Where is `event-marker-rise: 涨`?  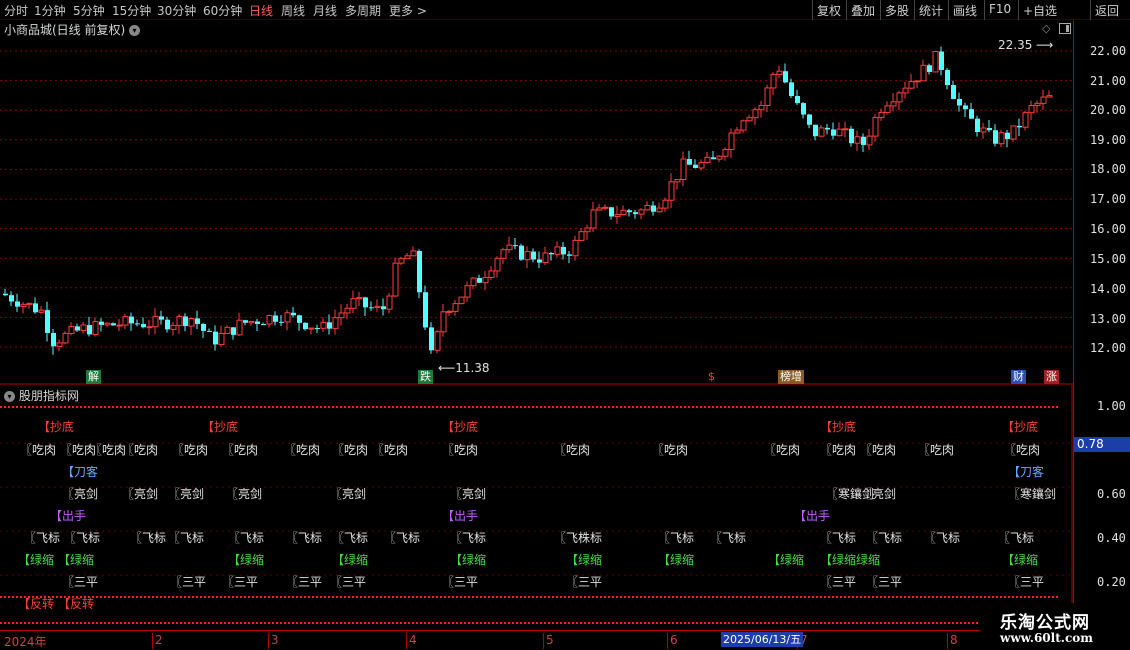 event-marker-rise: 涨 is located at coordinates (1051, 377).